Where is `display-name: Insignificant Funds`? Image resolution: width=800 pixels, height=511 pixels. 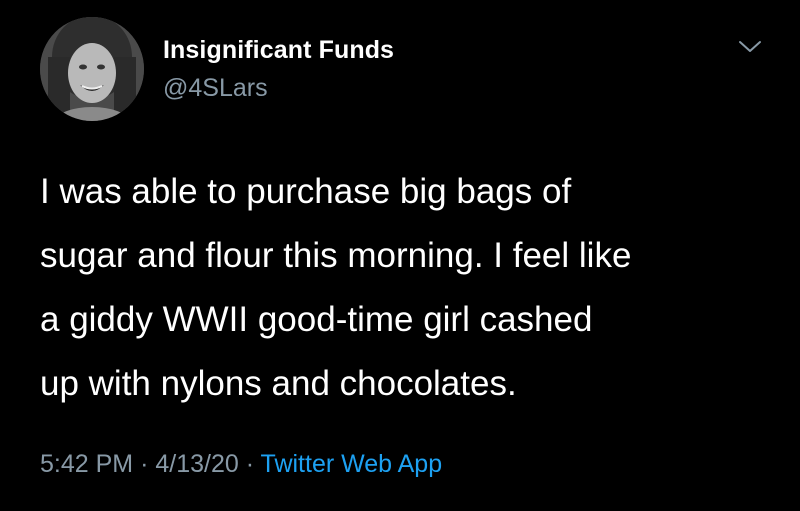
display-name: Insignificant Funds is located at coordinates (278, 50).